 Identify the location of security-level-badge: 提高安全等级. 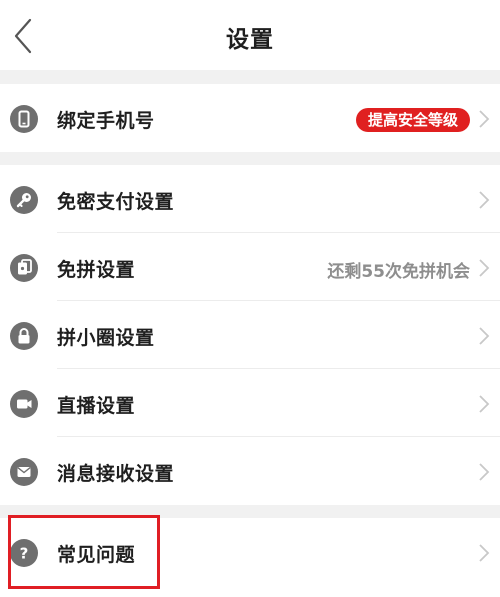
(412, 120).